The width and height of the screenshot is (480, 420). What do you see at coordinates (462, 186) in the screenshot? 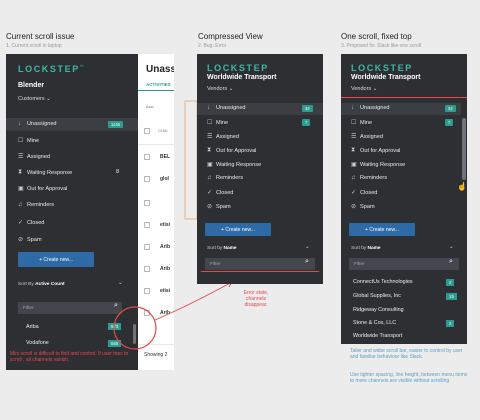
I see `cursor-hand-icon: ☝` at bounding box center [462, 186].